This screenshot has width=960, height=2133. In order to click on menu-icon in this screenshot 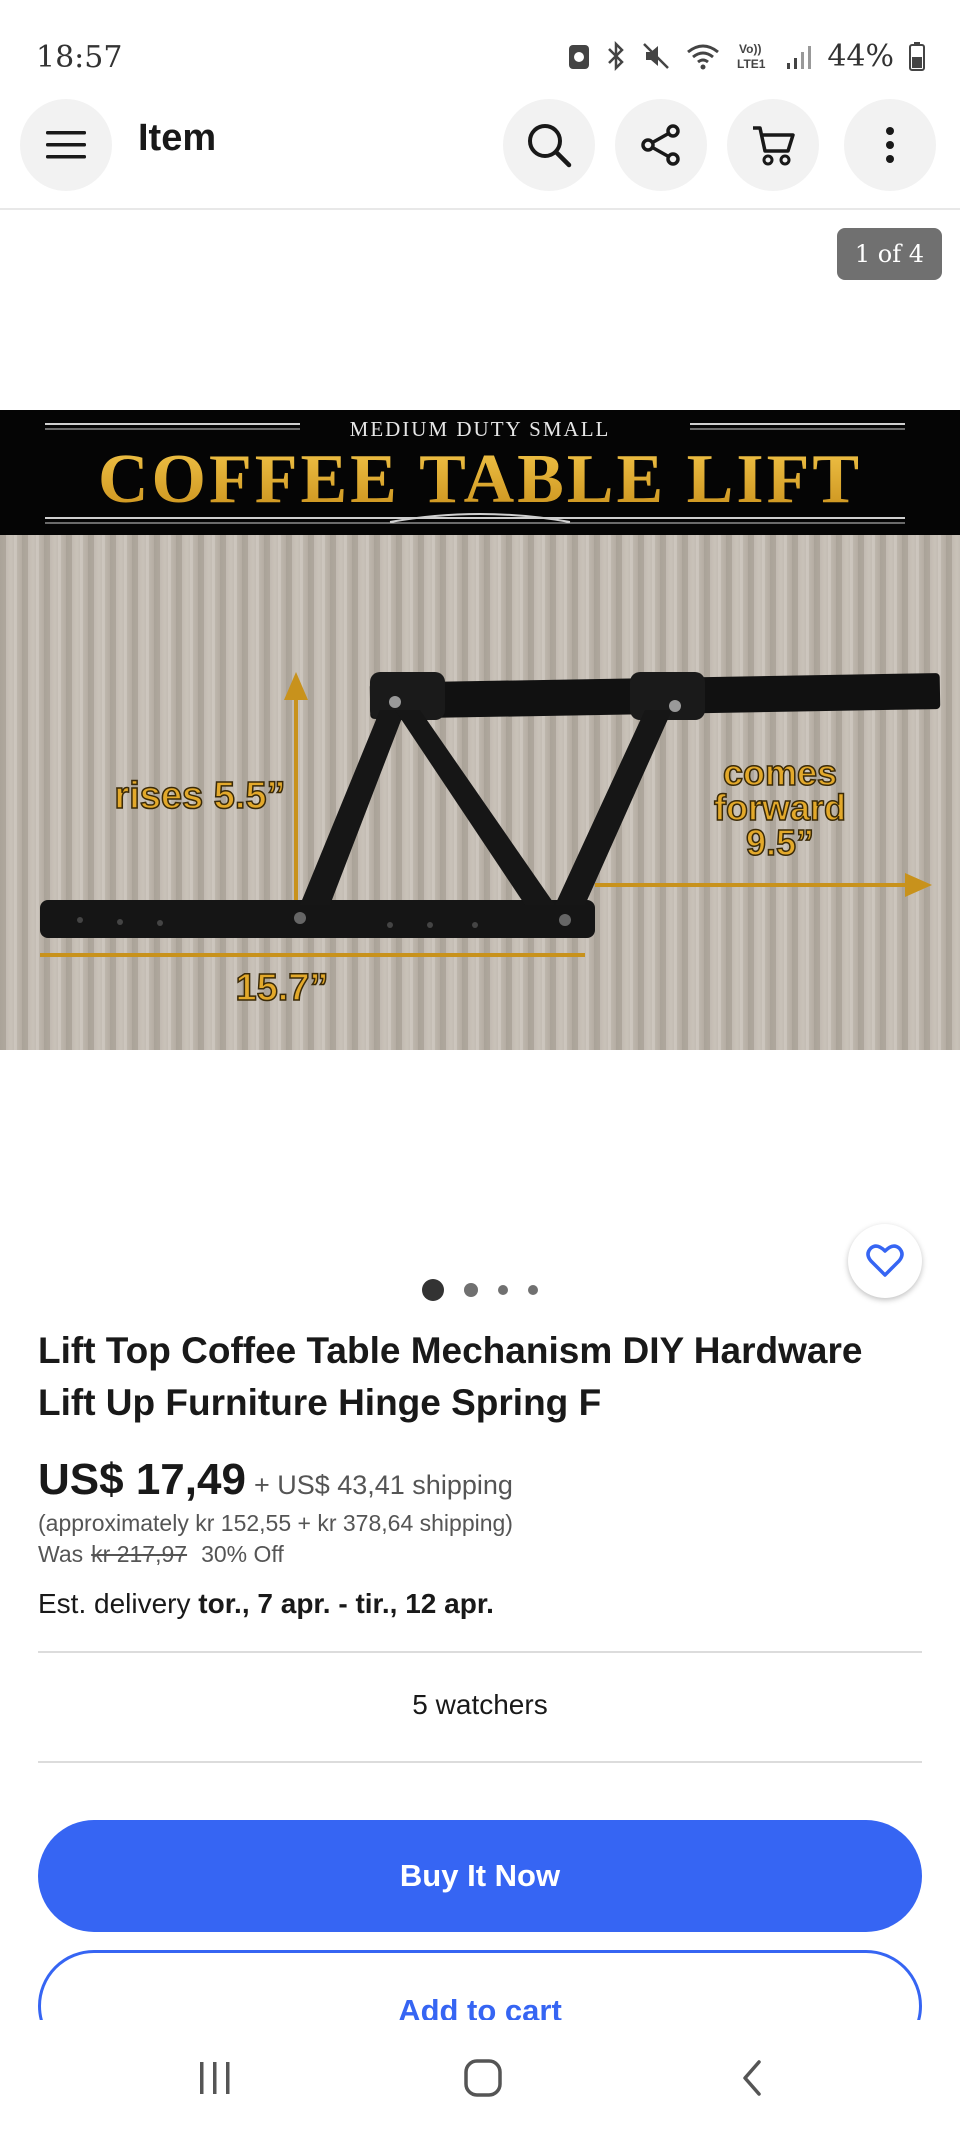, I will do `click(66, 145)`.